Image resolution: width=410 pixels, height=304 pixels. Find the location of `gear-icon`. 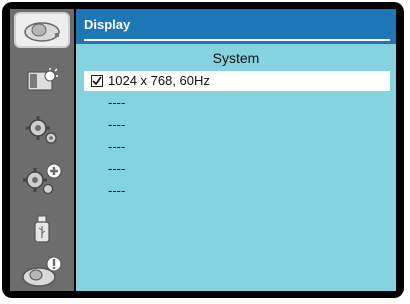

gear-icon is located at coordinates (41, 130).